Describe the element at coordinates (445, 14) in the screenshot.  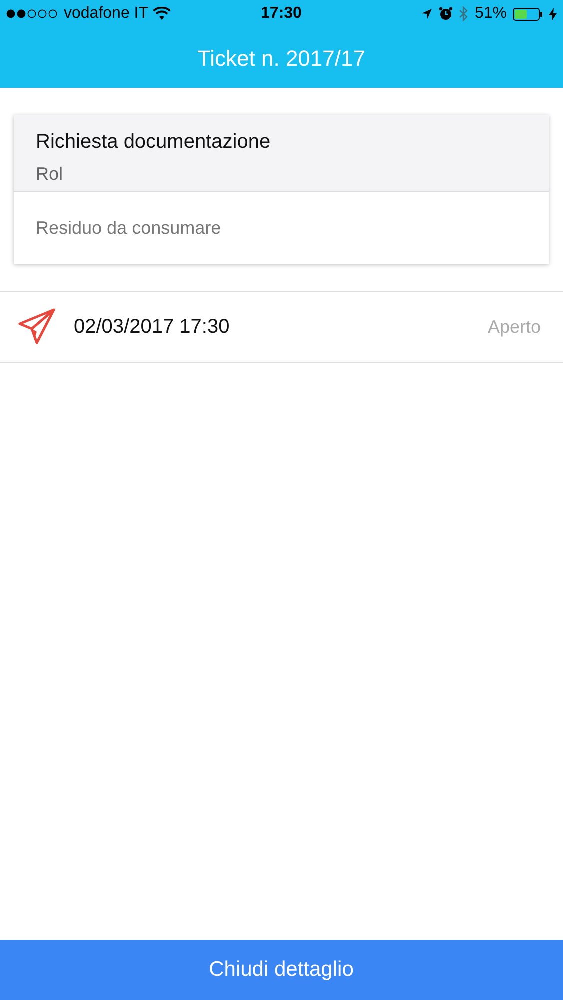
I see `alarm-clock-icon` at that location.